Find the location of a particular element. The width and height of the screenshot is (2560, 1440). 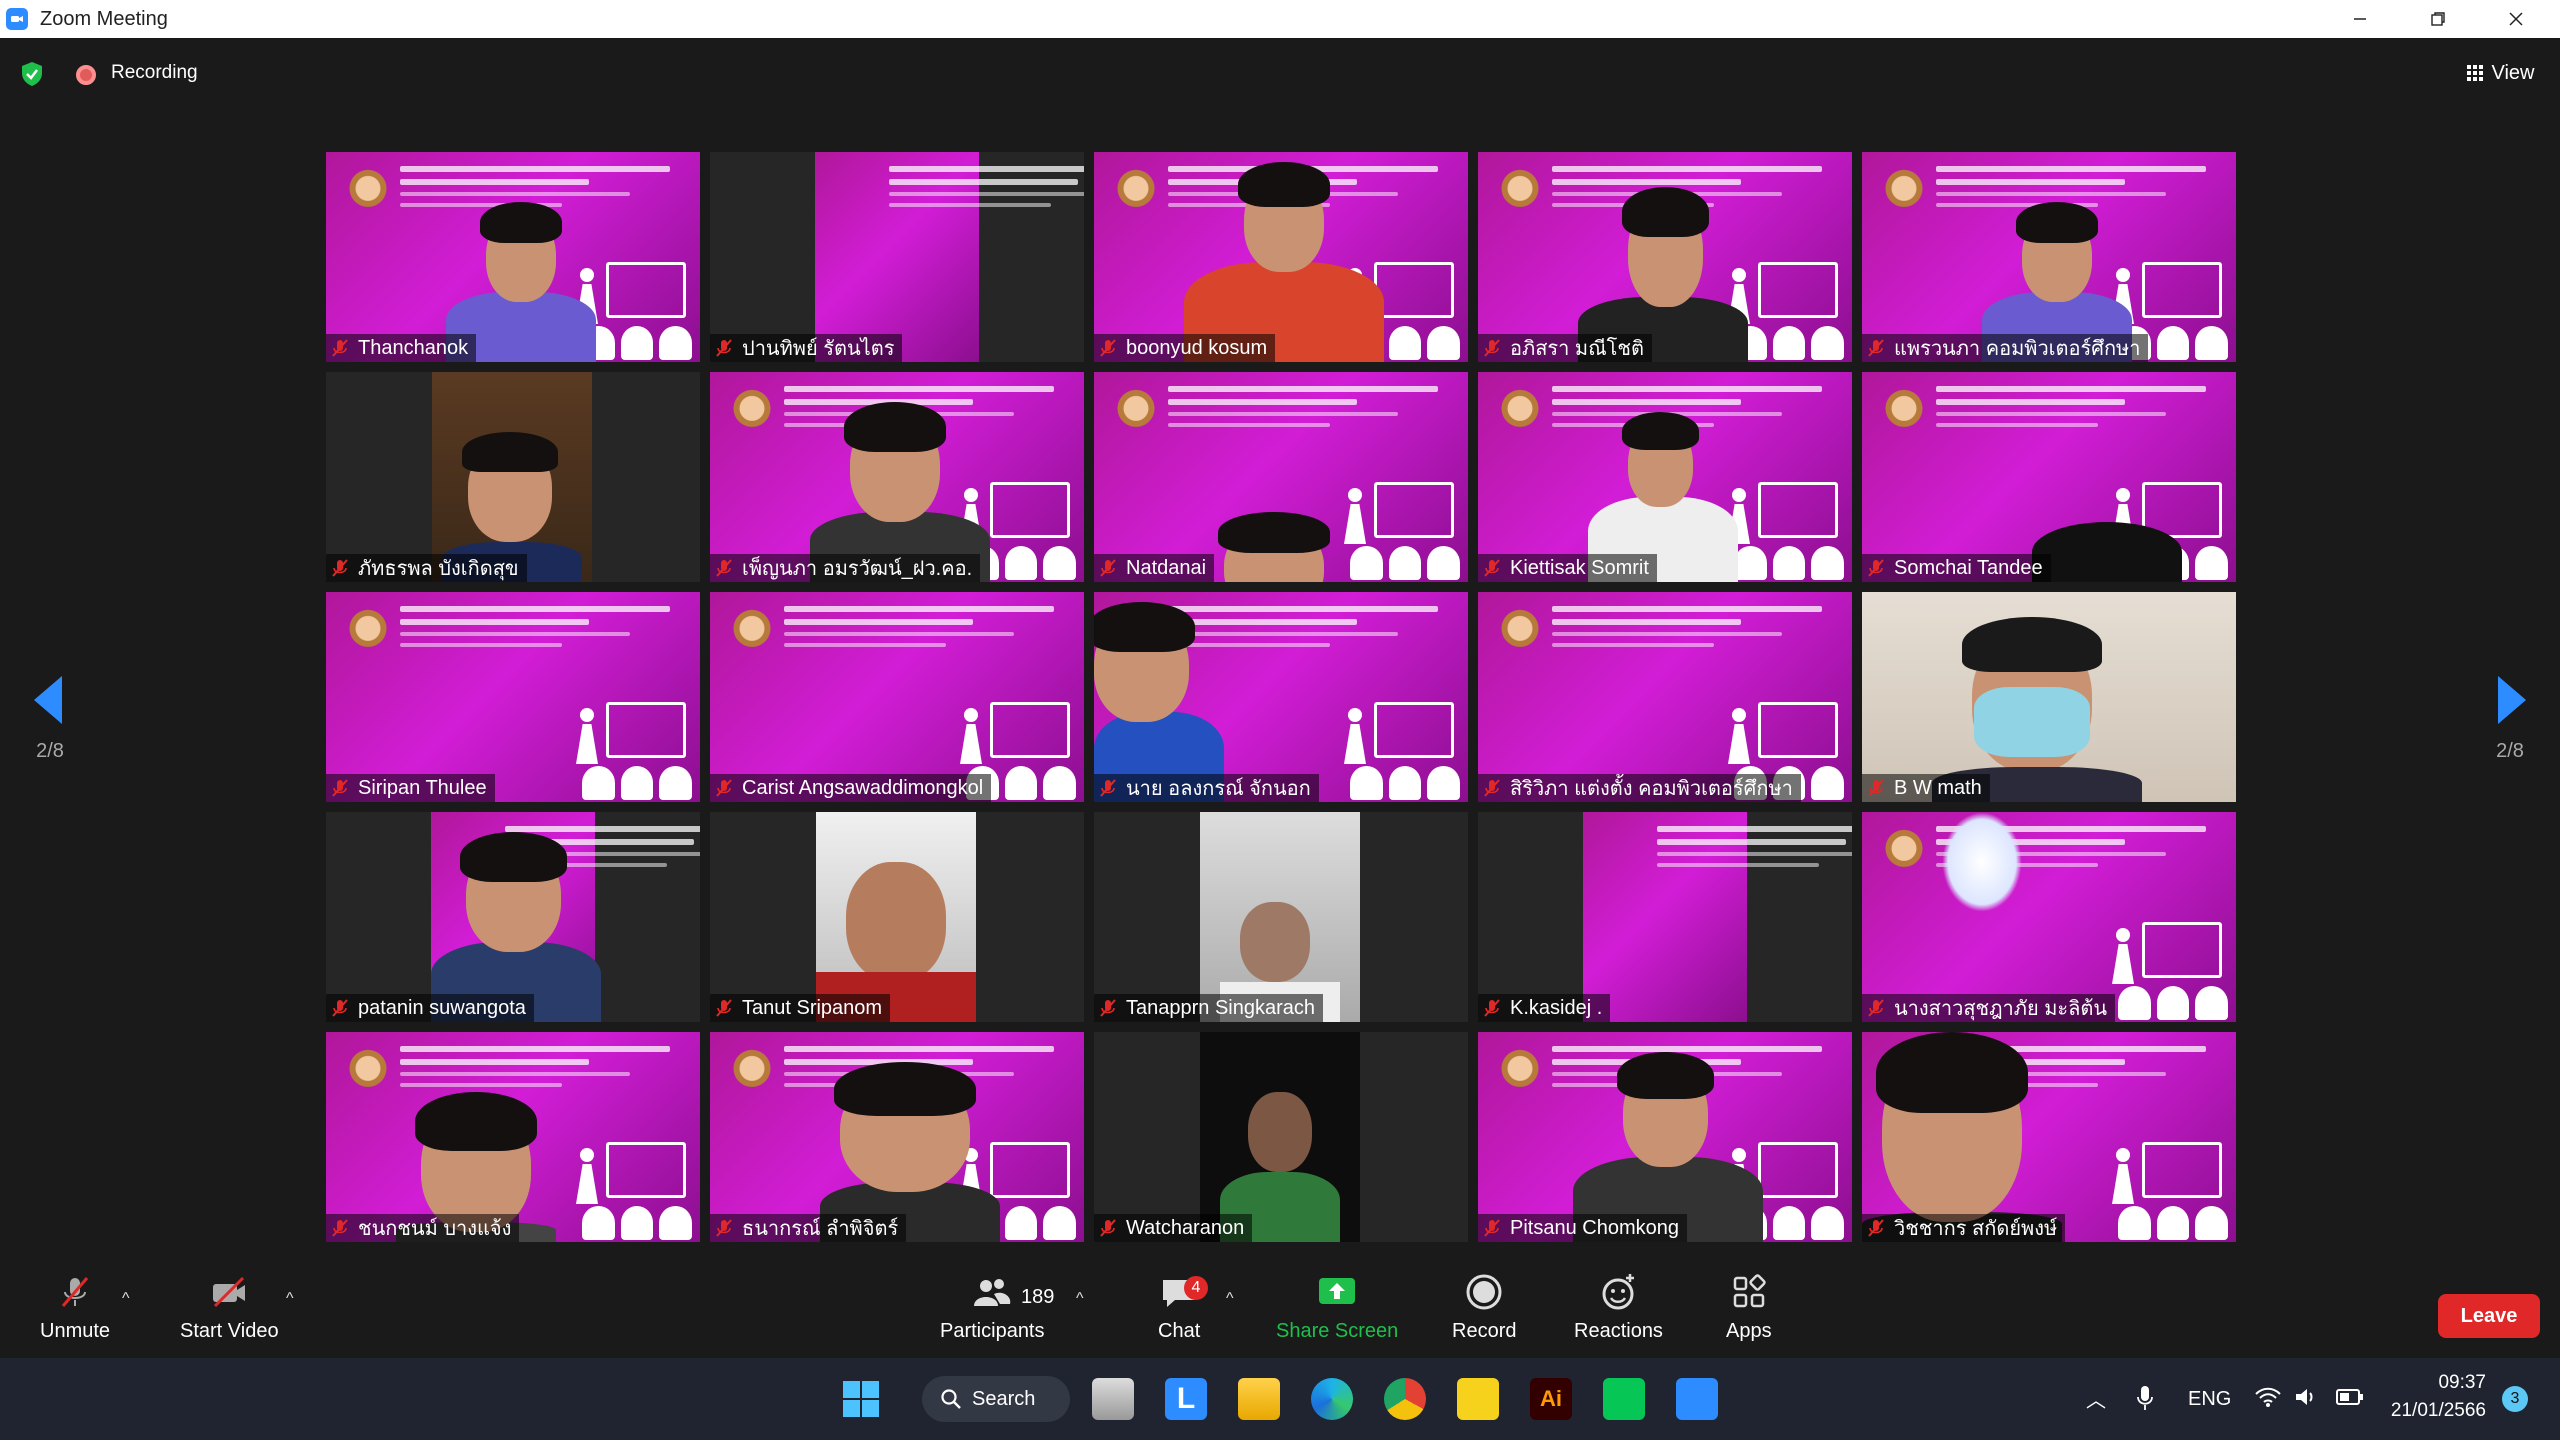

participant-tile: B W math is located at coordinates (2049, 697).